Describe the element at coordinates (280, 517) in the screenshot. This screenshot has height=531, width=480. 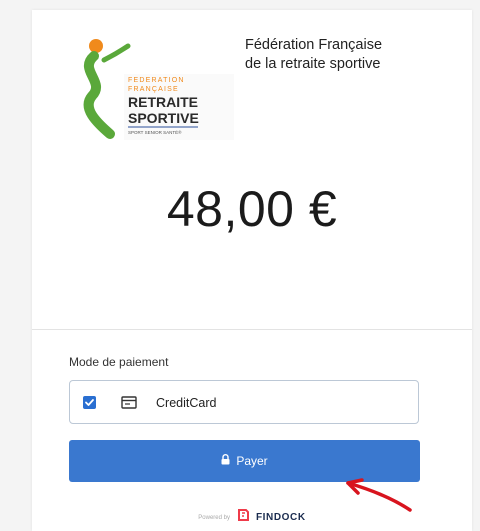
I see `findock-brand: FINDOCK` at that location.